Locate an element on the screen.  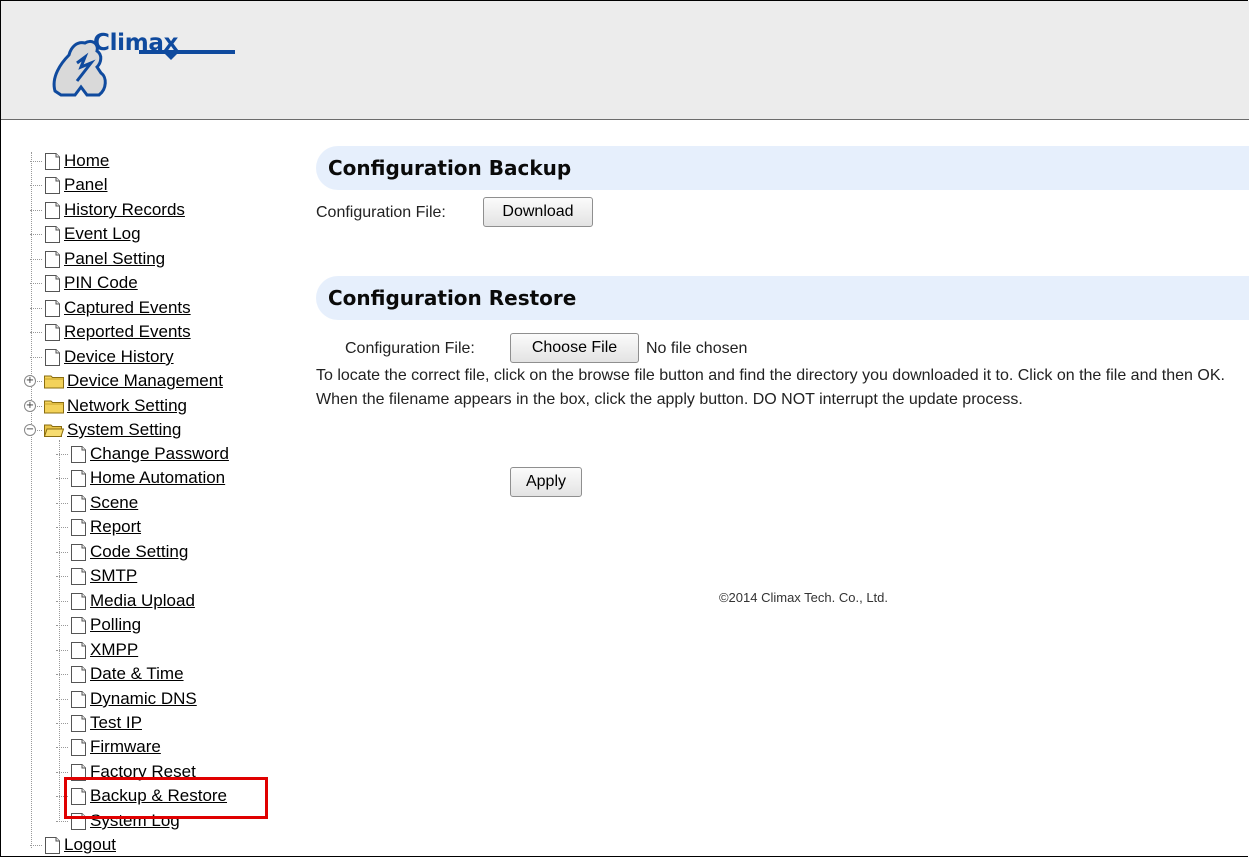
header-bar: Climax is located at coordinates (625, 60).